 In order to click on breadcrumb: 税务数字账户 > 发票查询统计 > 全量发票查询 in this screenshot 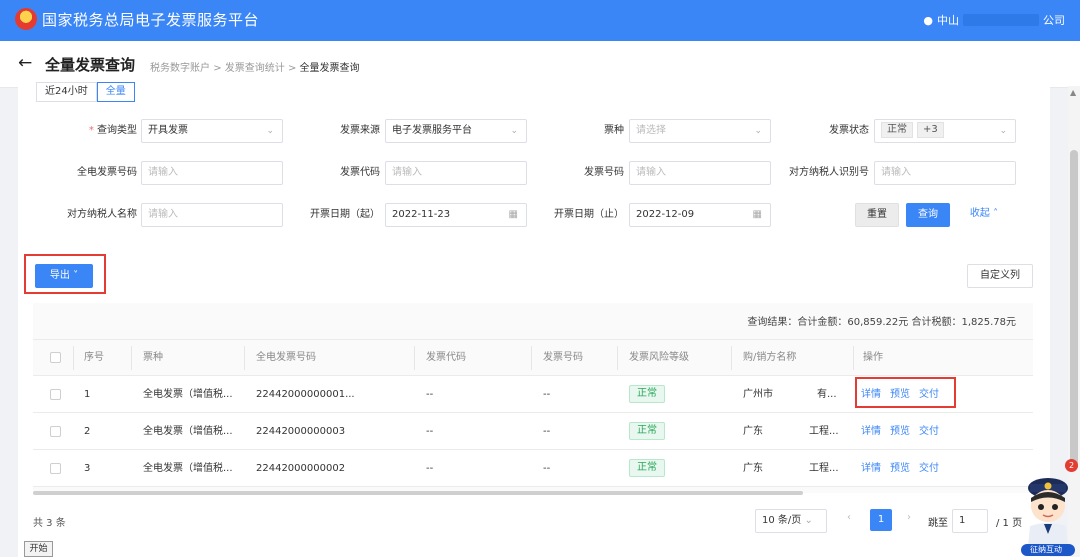, I will do `click(255, 66)`.